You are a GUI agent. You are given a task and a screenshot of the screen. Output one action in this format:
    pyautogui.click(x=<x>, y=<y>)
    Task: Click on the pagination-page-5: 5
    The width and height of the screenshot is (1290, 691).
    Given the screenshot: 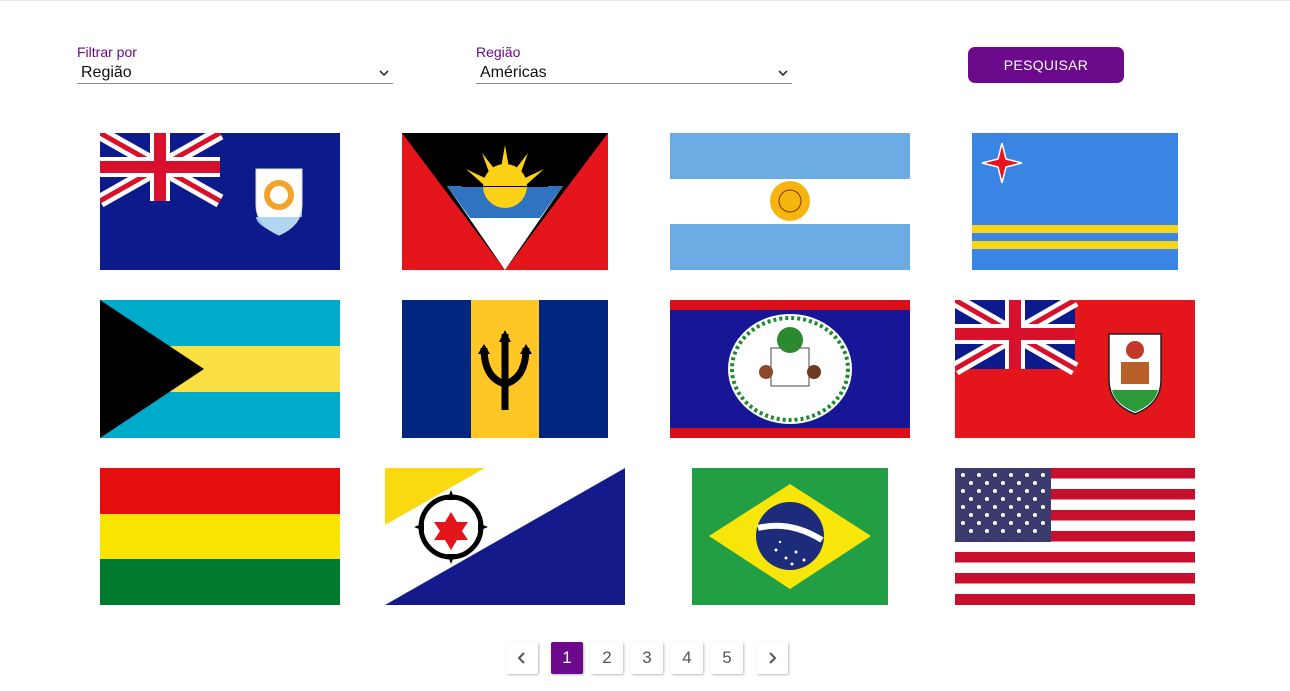 What is the action you would take?
    pyautogui.click(x=727, y=658)
    